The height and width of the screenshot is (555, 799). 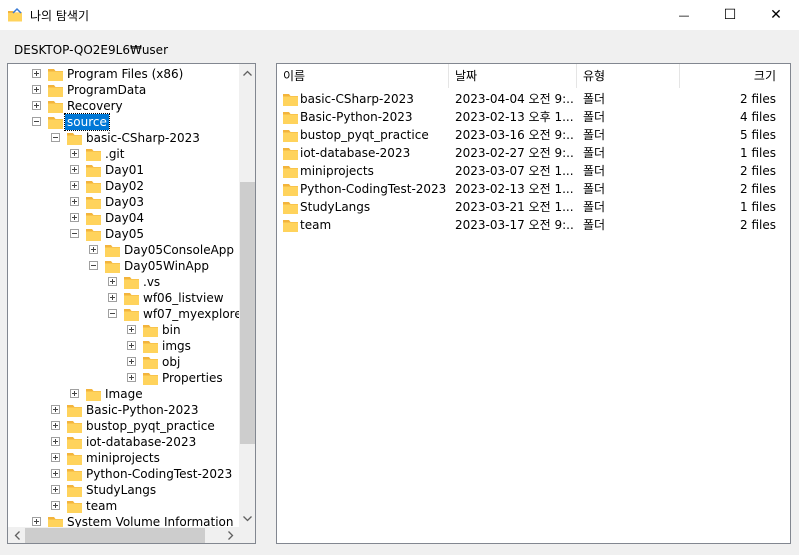 What do you see at coordinates (123, 330) in the screenshot?
I see `tree-item: bin` at bounding box center [123, 330].